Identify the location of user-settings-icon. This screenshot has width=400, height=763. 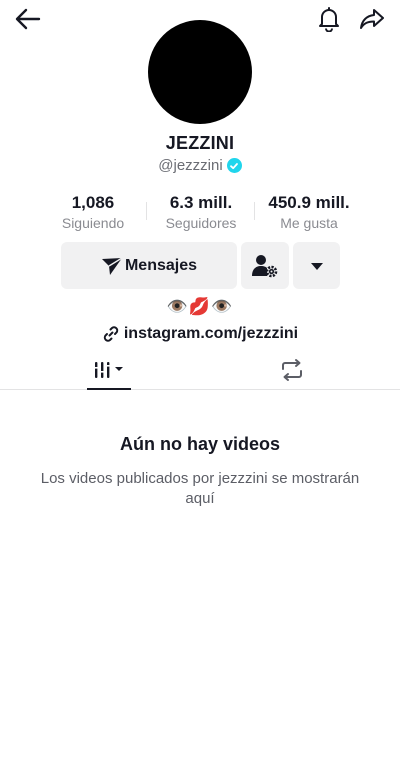
(265, 265).